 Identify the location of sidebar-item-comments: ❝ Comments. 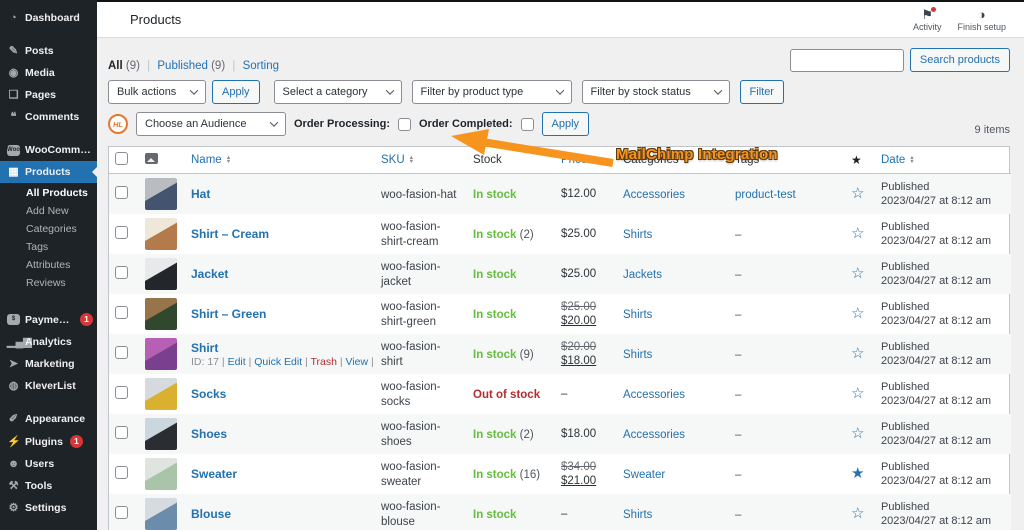
(48, 117).